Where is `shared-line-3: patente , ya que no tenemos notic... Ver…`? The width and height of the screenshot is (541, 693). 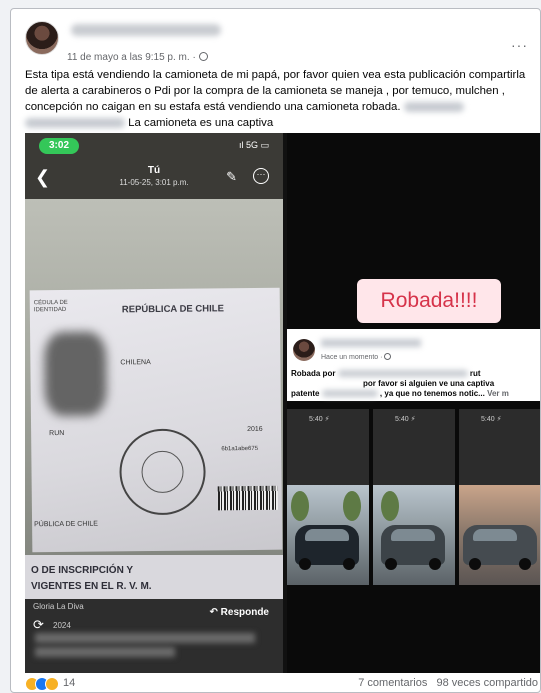
shared-line-3: patente , ya que no tenemos notic... Ver… is located at coordinates (400, 393).